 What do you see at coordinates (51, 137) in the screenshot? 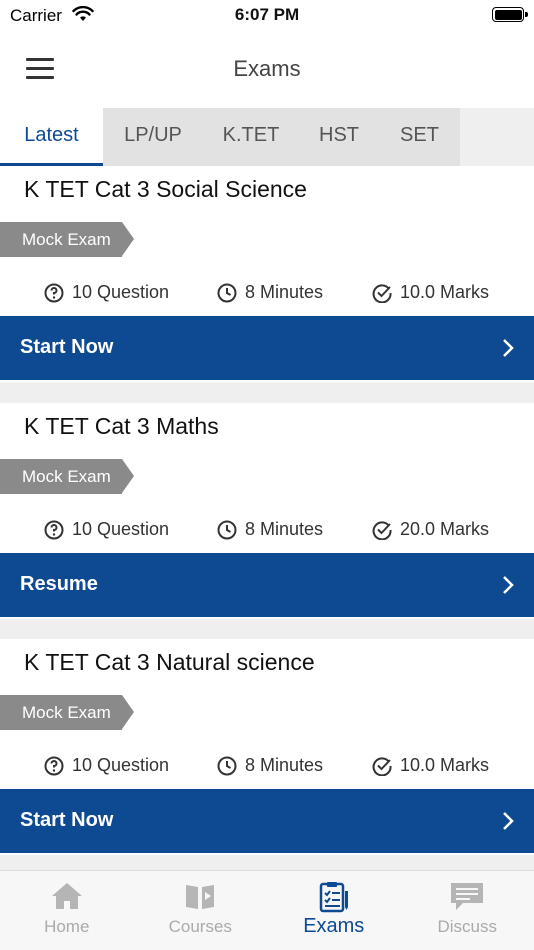
I see `tab-latest: Latest` at bounding box center [51, 137].